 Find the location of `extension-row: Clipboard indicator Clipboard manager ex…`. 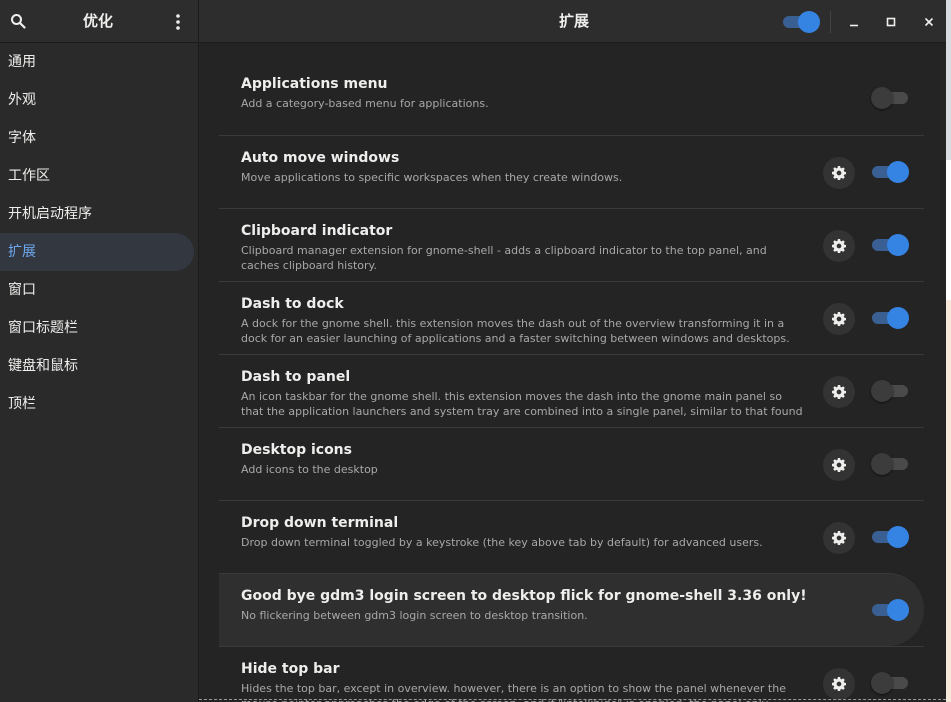

extension-row: Clipboard indicator Clipboard manager ex… is located at coordinates (571, 244).